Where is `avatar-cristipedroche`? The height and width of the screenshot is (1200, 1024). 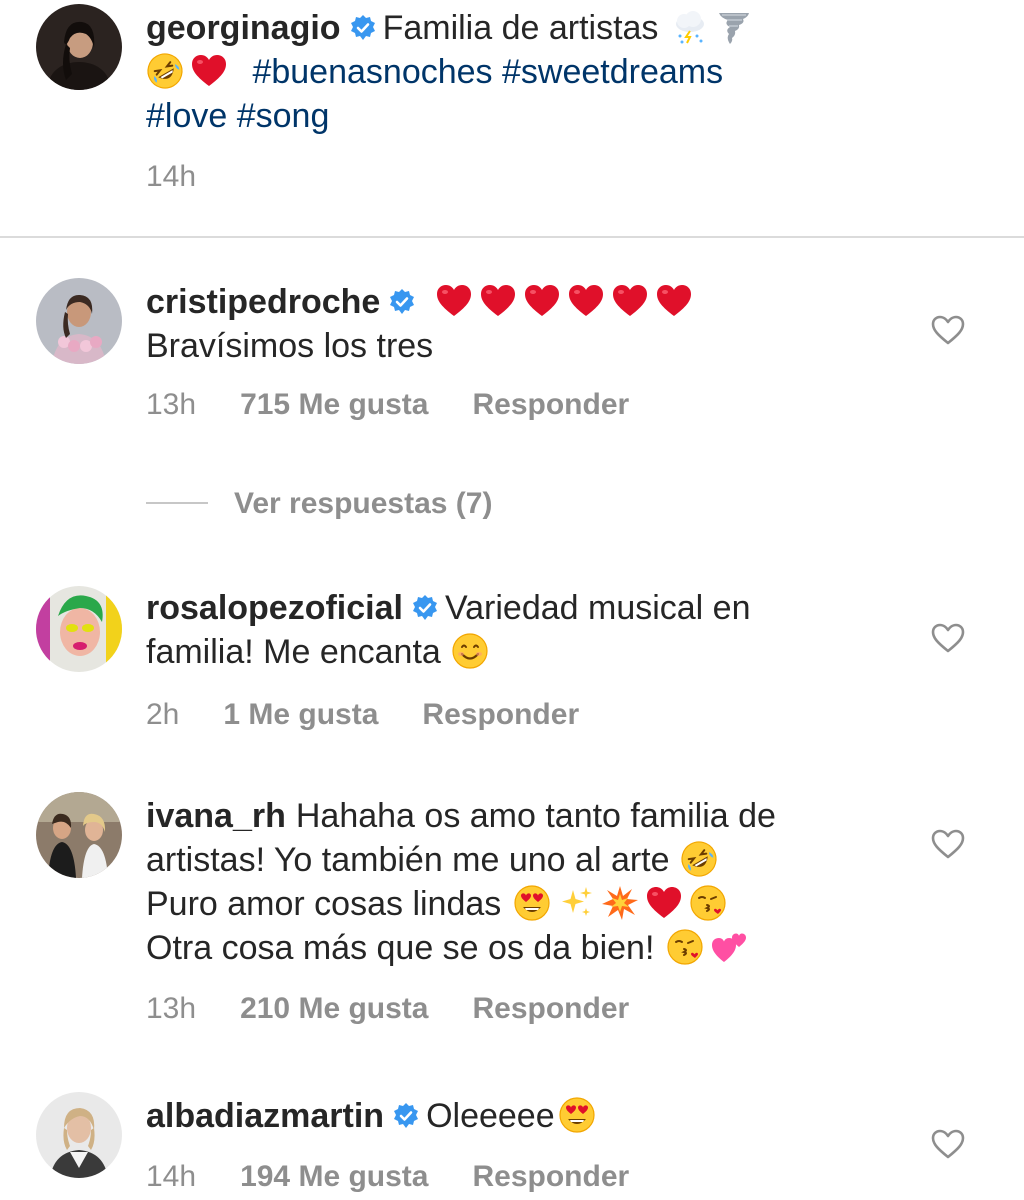 avatar-cristipedroche is located at coordinates (79, 321).